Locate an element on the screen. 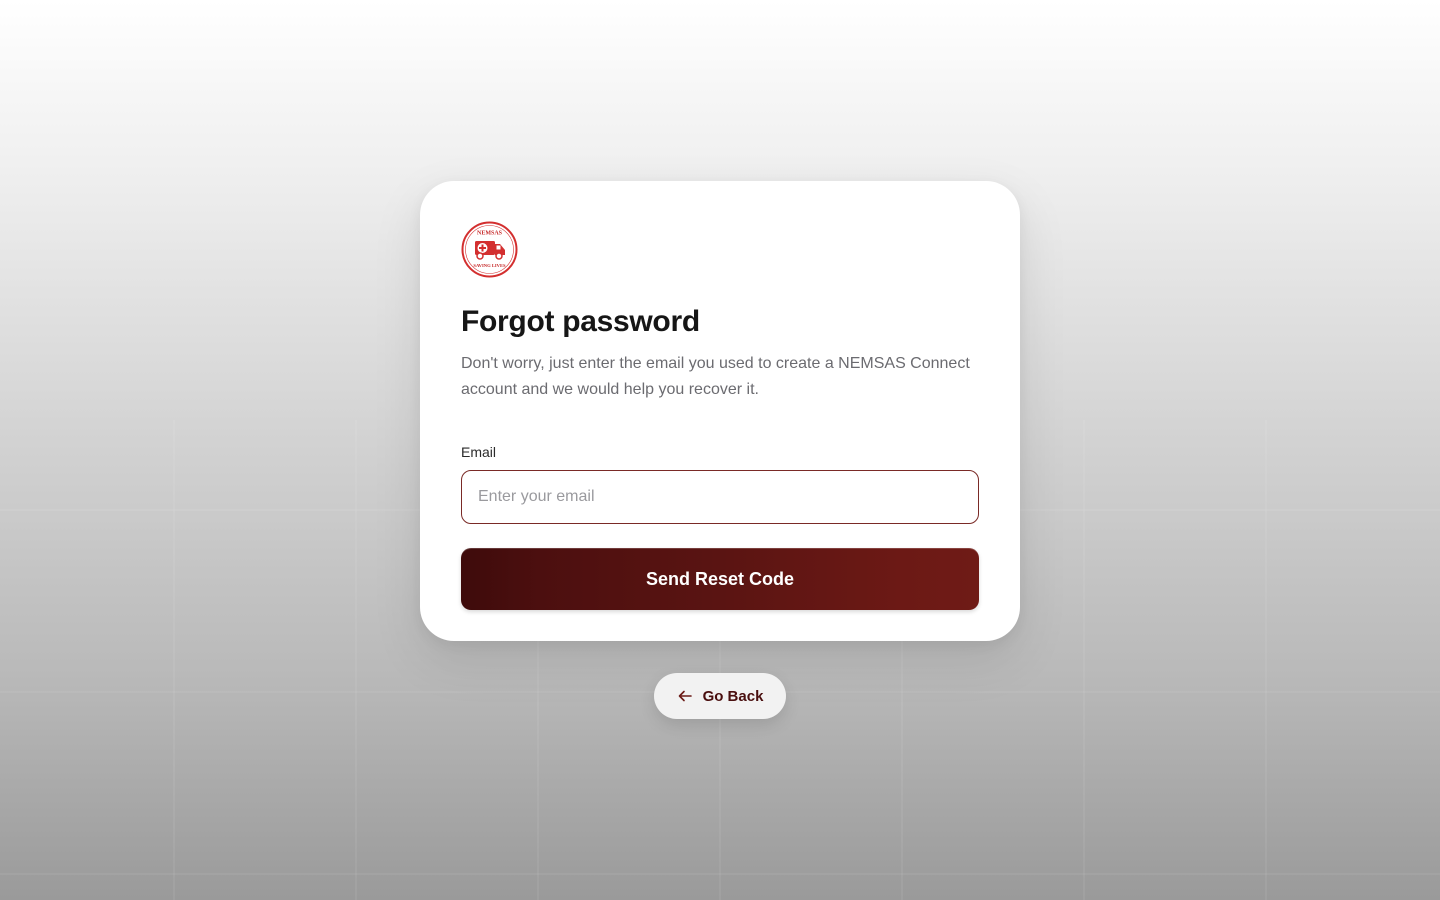 The height and width of the screenshot is (900, 1440). send-reset-code-button: Send Reset Code is located at coordinates (720, 579).